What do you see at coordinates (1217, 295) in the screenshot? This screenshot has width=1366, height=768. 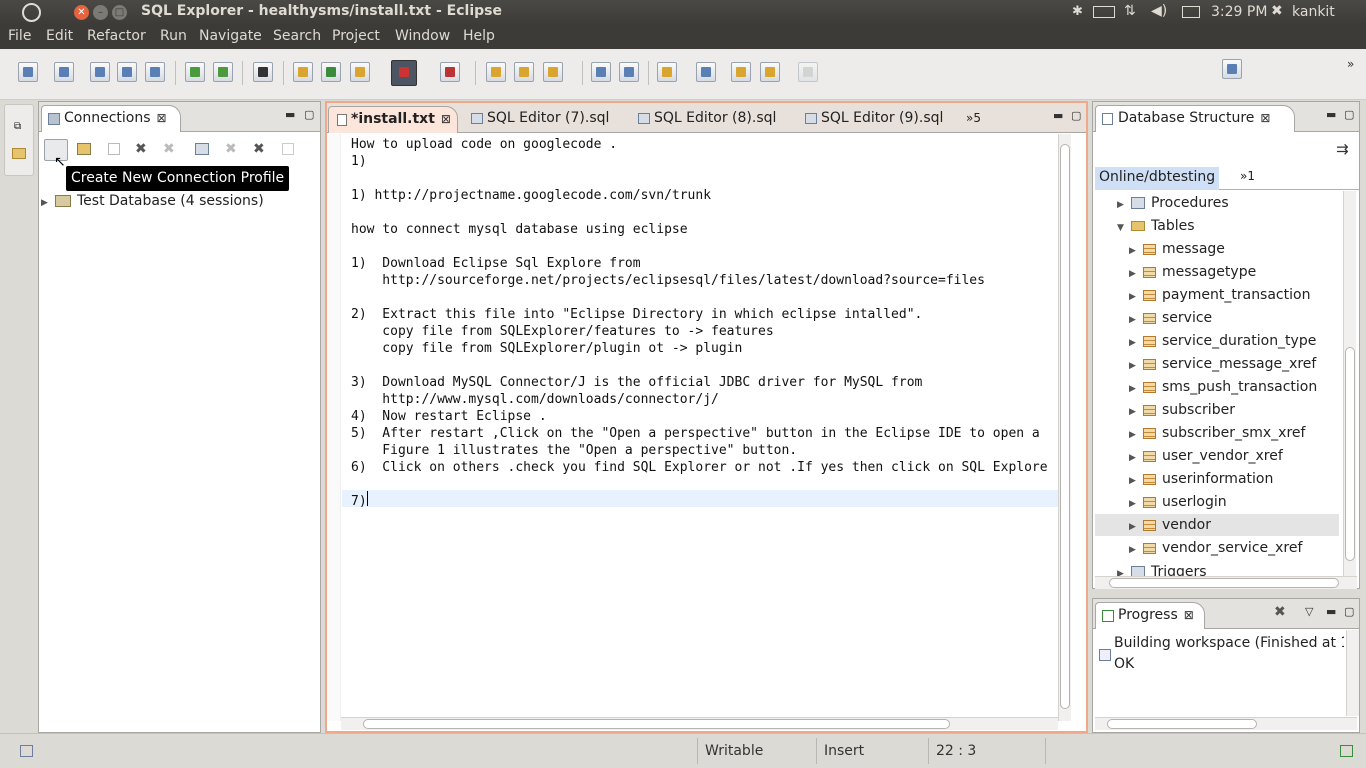 I see `tree-item-table: ▶ payment_transaction` at bounding box center [1217, 295].